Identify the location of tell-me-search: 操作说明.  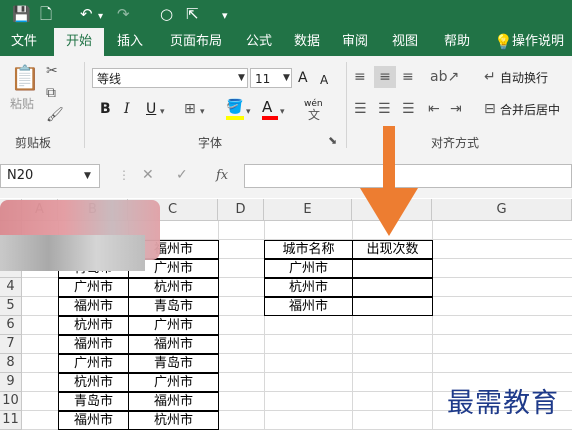
(542, 42).